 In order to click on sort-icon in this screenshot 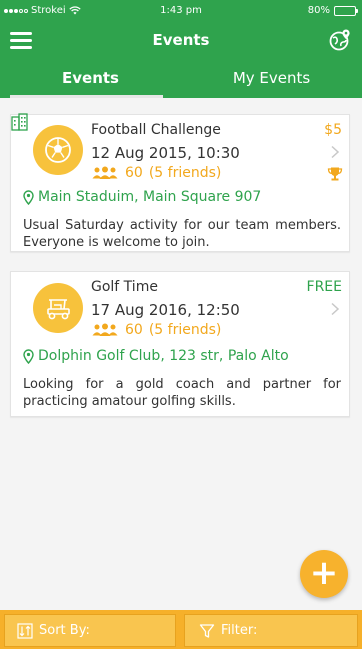, I will do `click(25, 630)`.